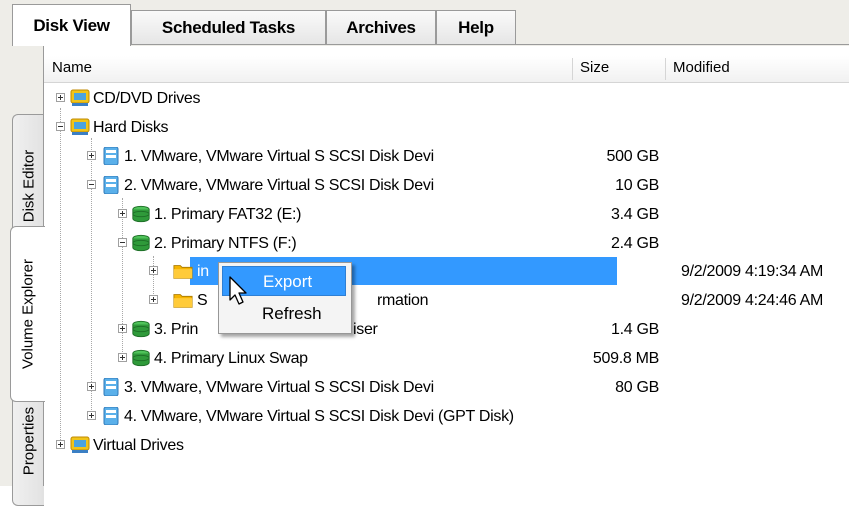 The image size is (849, 506). I want to click on column-size-header: Size, so click(618, 69).